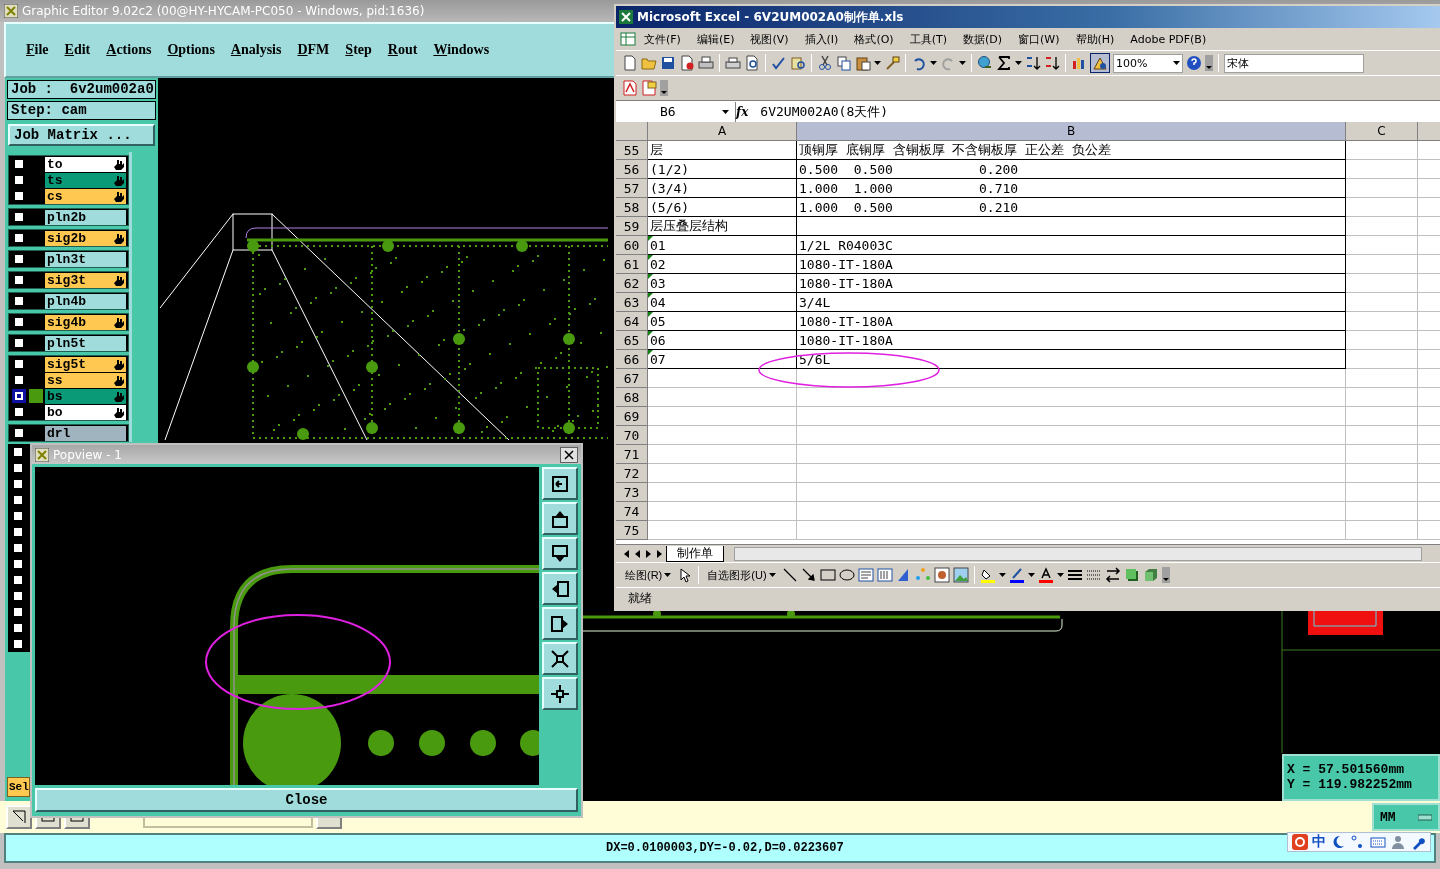 Image resolution: width=1440 pixels, height=869 pixels. I want to click on column-header: B, so click(1071, 131).